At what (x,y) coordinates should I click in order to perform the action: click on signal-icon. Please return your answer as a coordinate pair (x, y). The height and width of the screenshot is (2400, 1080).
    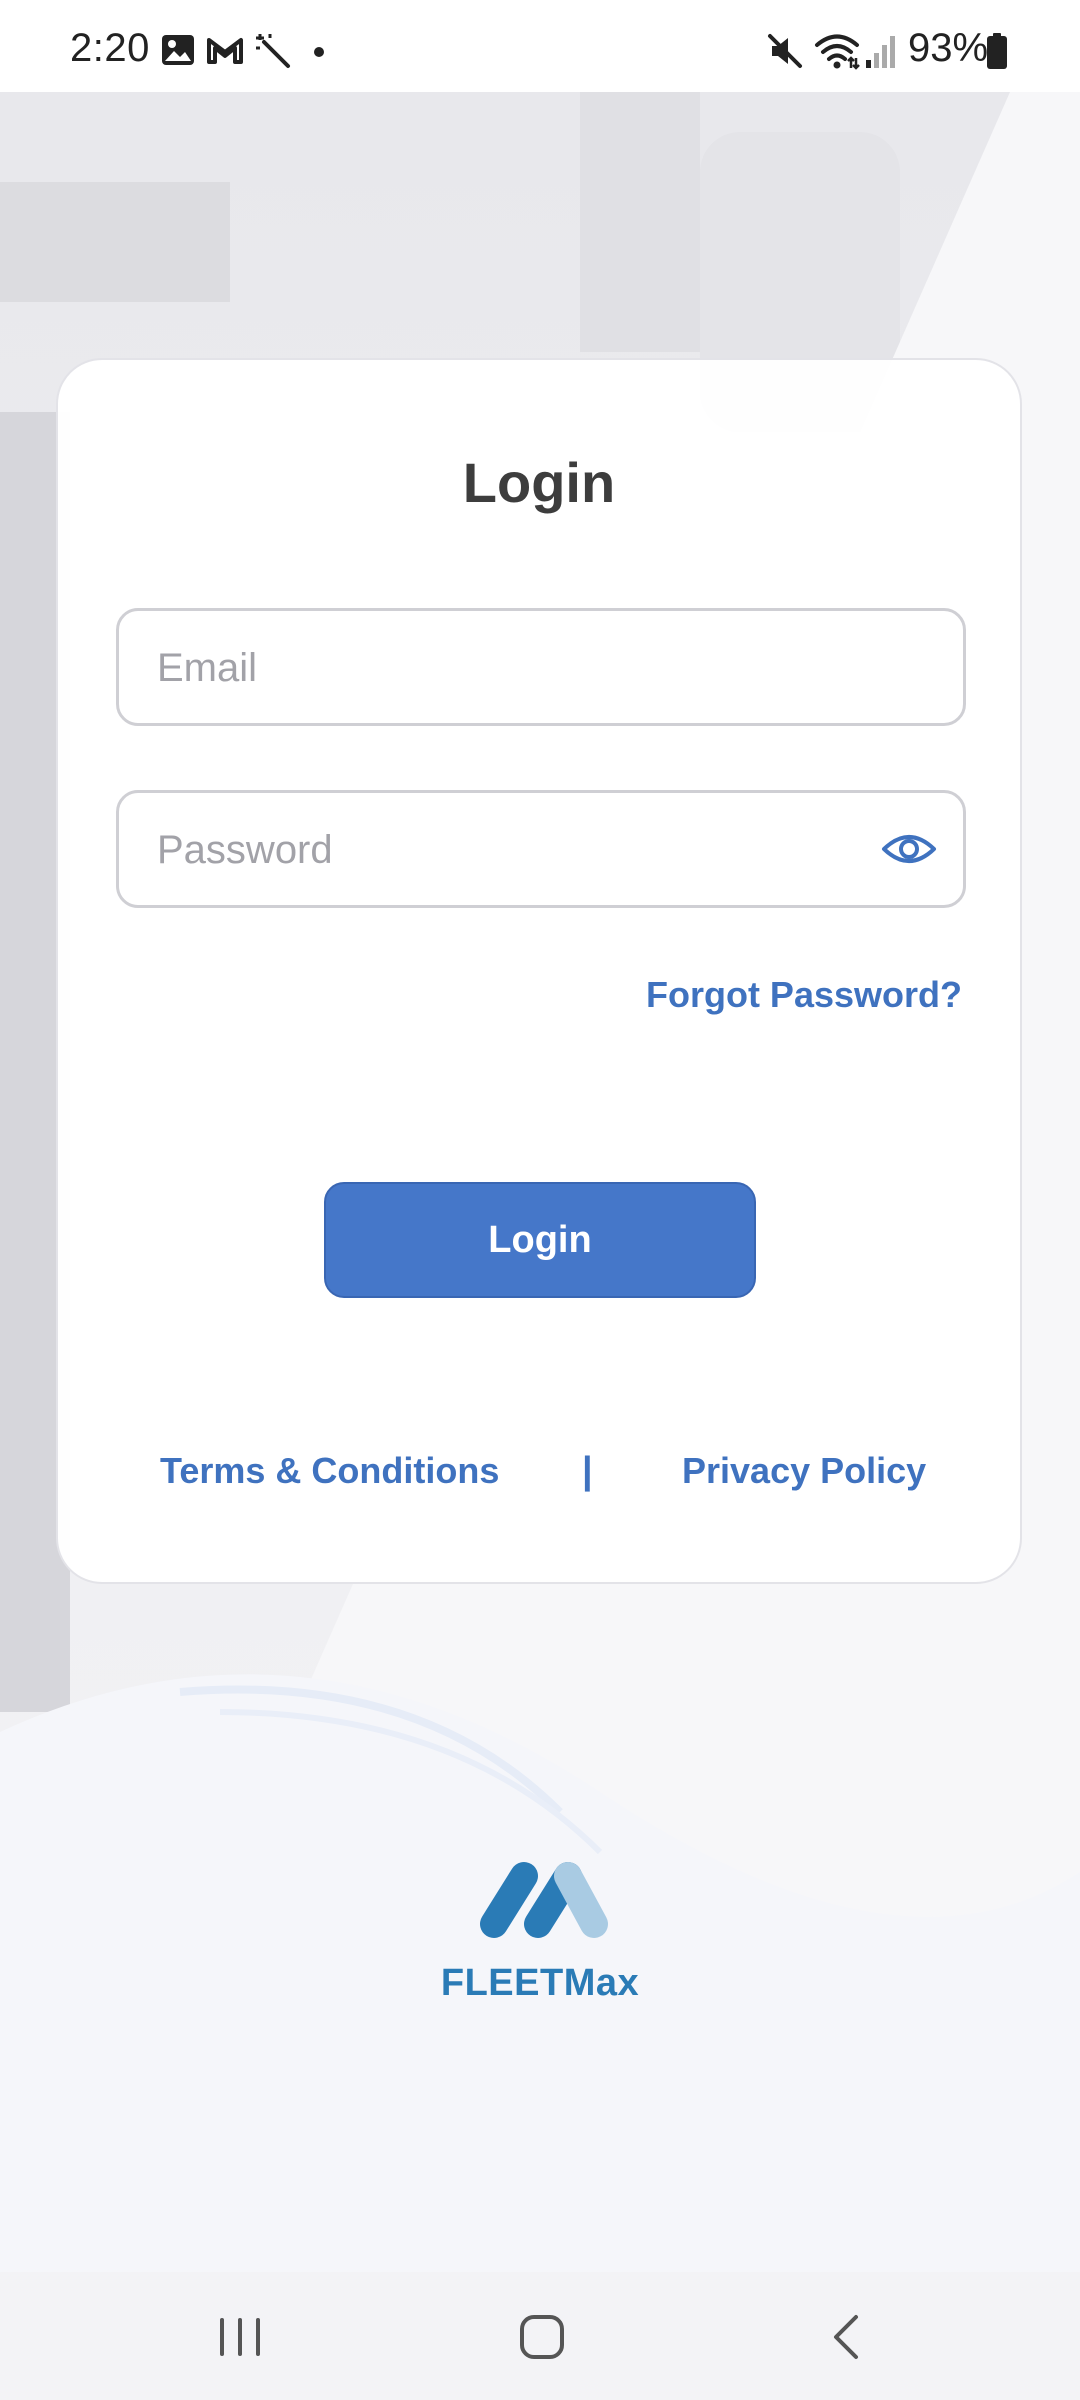
    Looking at the image, I should click on (880, 52).